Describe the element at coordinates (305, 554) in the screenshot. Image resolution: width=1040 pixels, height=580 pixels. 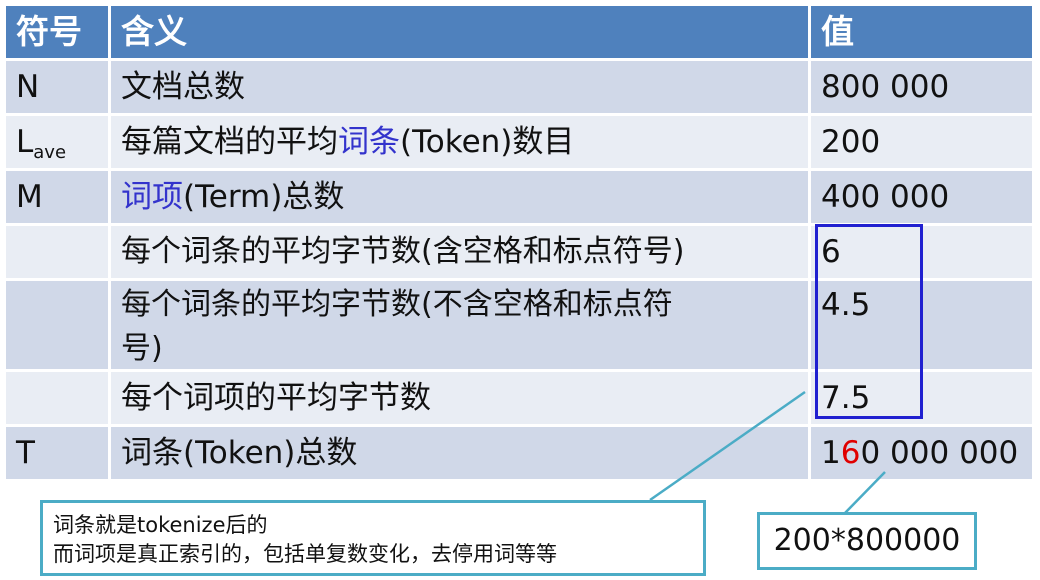
I see `callout-line-2: 而词项是真正索引的，包括单复数变化，去停用词等等` at that location.